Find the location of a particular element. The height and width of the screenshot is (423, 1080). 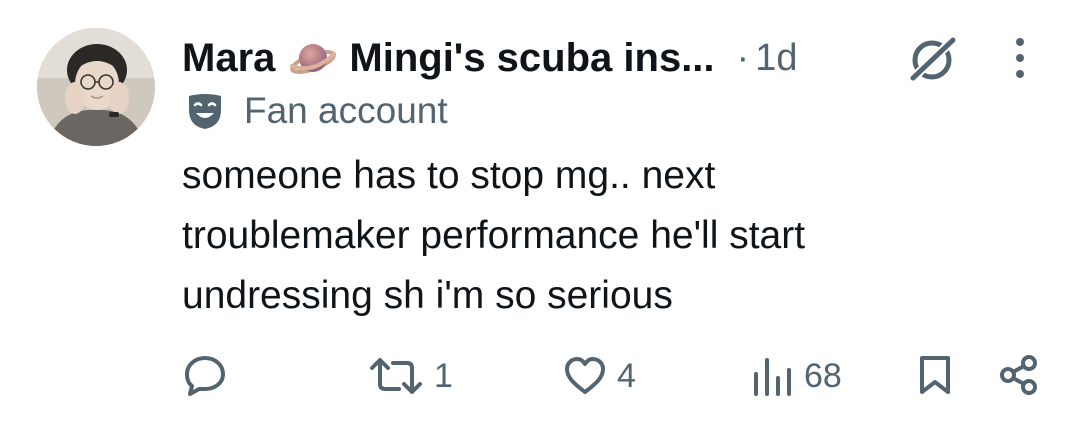

repost-button: 1 is located at coordinates (410, 376).